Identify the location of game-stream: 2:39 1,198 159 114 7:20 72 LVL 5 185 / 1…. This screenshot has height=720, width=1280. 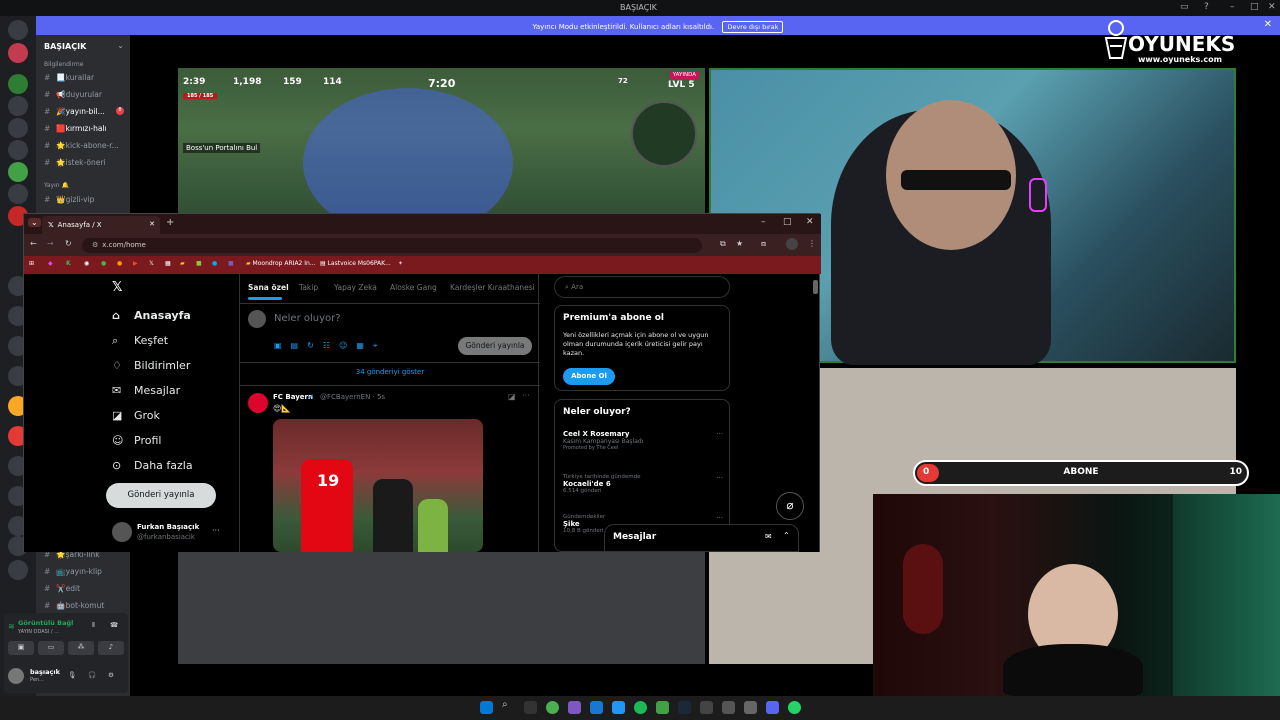
(441, 153).